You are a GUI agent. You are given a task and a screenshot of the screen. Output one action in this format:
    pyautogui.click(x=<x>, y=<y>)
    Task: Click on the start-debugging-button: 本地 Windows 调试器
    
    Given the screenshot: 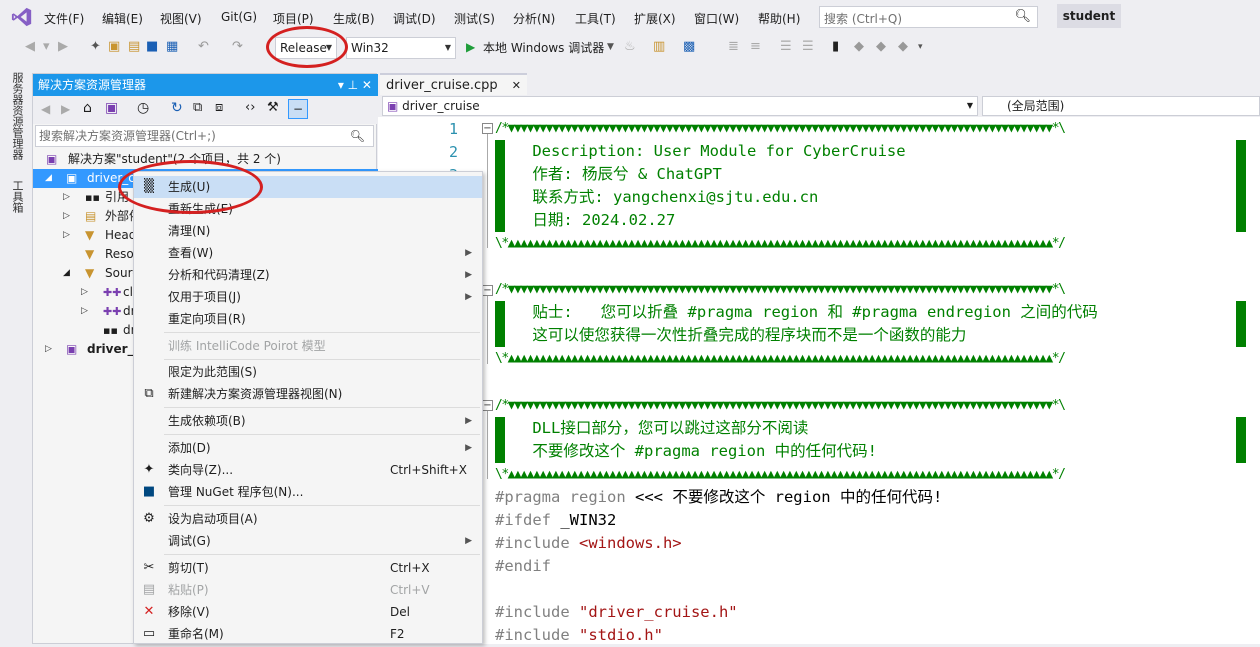 What is the action you would take?
    pyautogui.click(x=543, y=47)
    